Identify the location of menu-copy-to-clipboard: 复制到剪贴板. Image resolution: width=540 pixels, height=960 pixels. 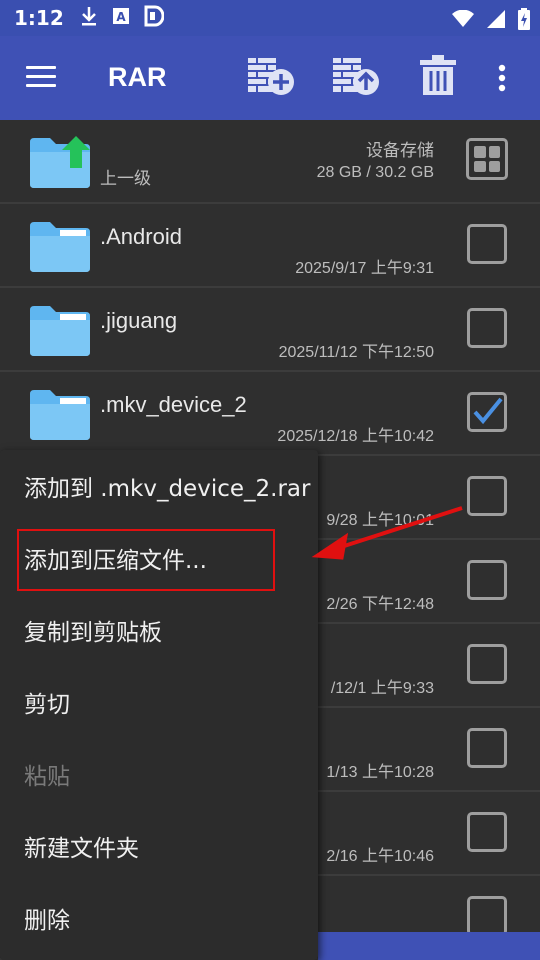
(159, 630).